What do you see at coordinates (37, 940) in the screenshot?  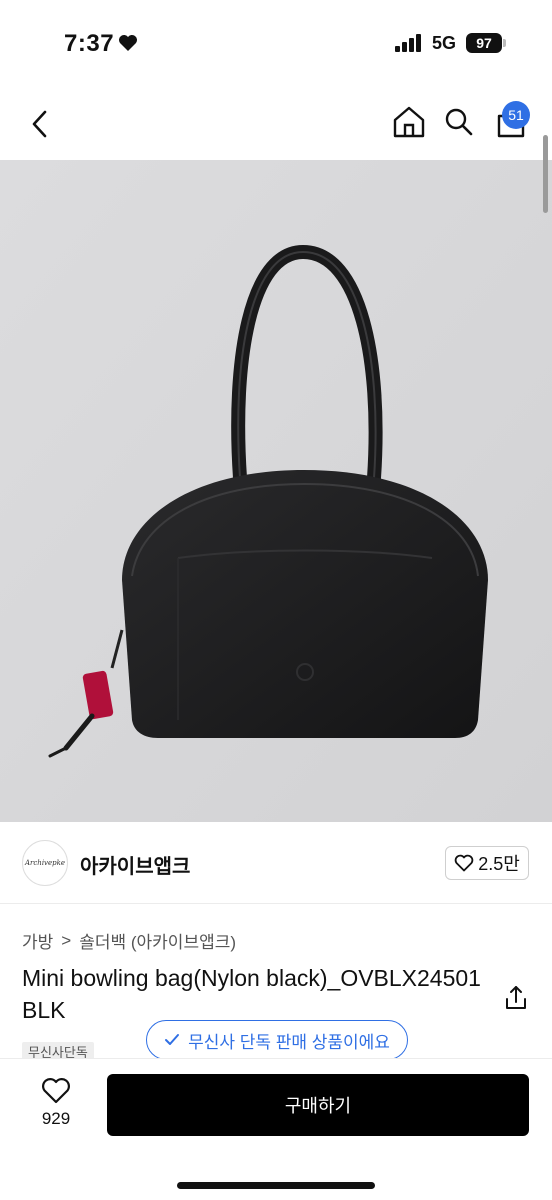 I see `breadcrumb-category: 가방` at bounding box center [37, 940].